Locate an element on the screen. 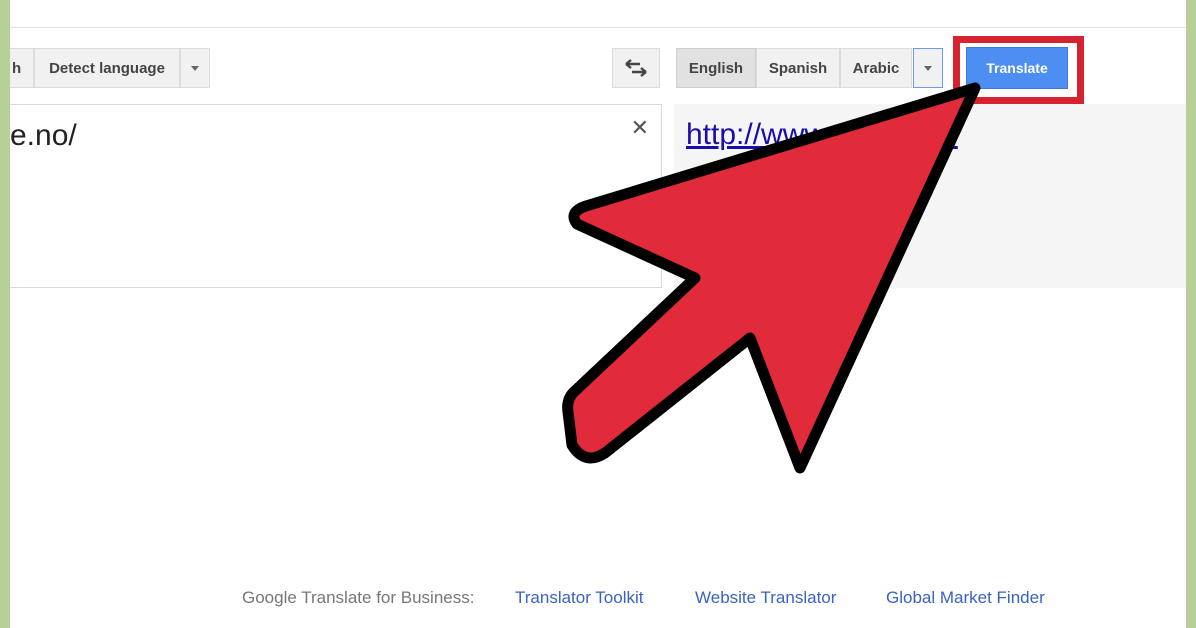  translator-toolkit-link: Translator Toolkit is located at coordinates (579, 598).